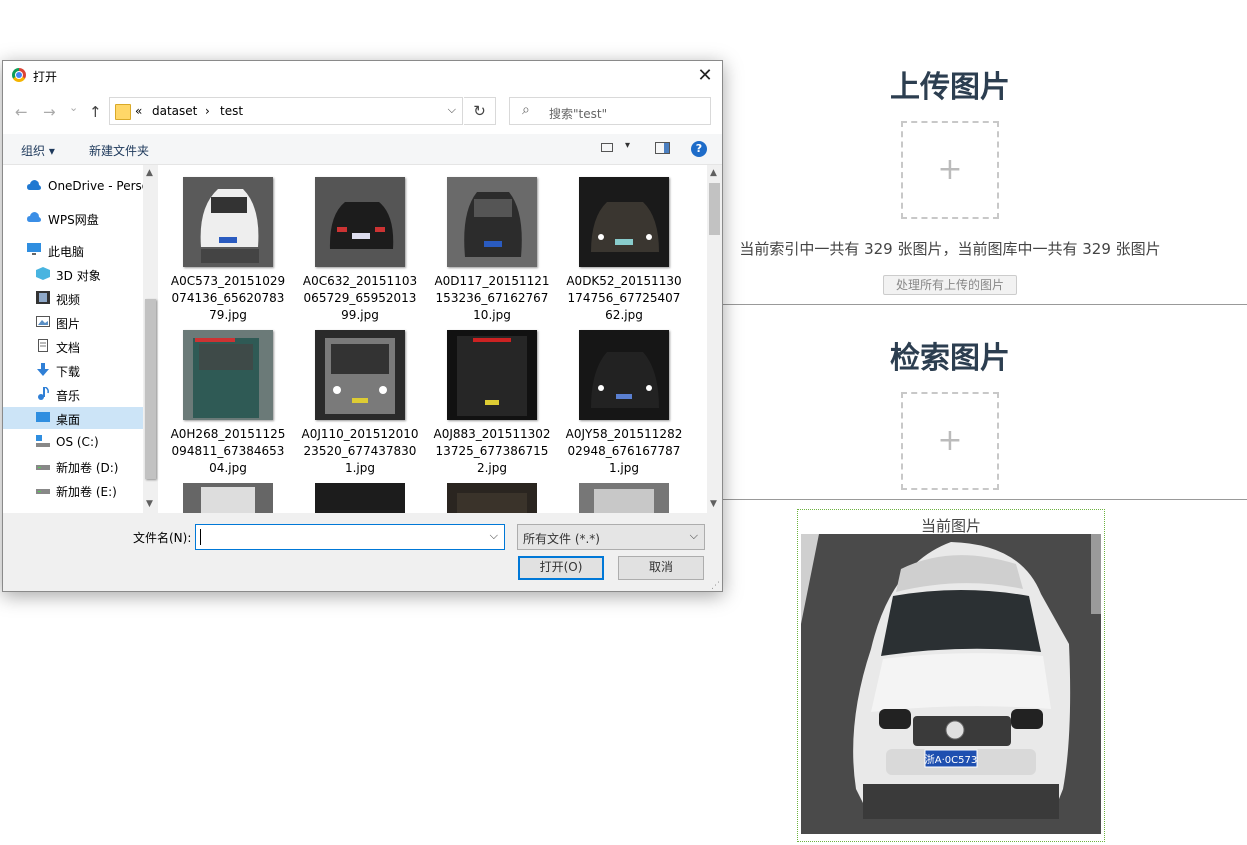  Describe the element at coordinates (34, 249) in the screenshot. I see `computer-icon` at that location.